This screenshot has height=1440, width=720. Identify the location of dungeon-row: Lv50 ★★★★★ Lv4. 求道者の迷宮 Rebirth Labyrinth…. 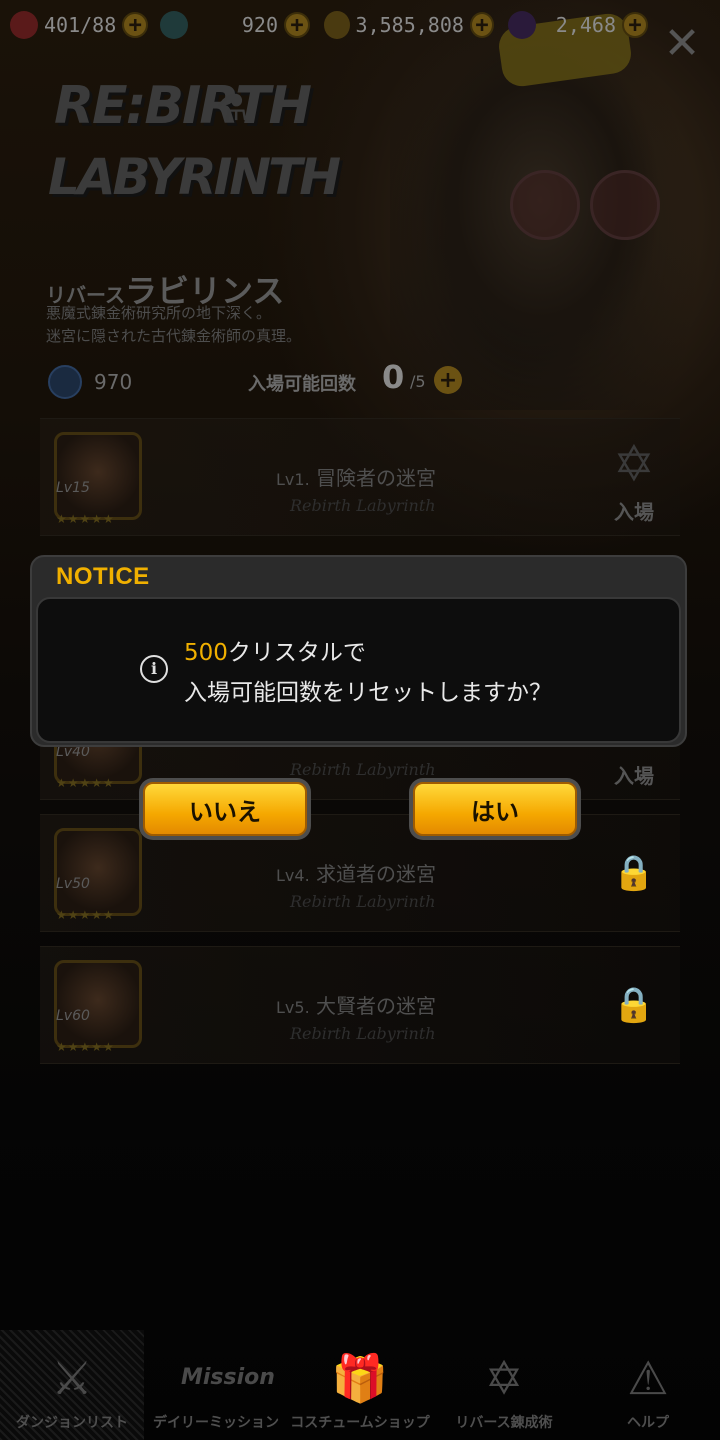
(360, 873).